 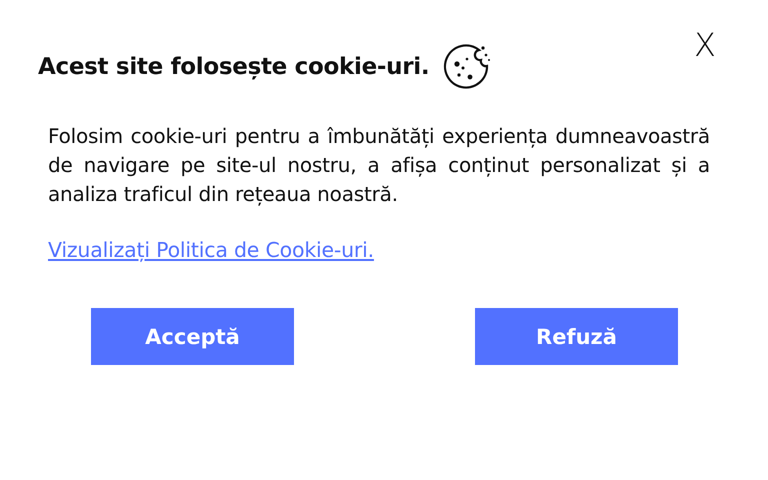 What do you see at coordinates (705, 45) in the screenshot?
I see `close-button: X` at bounding box center [705, 45].